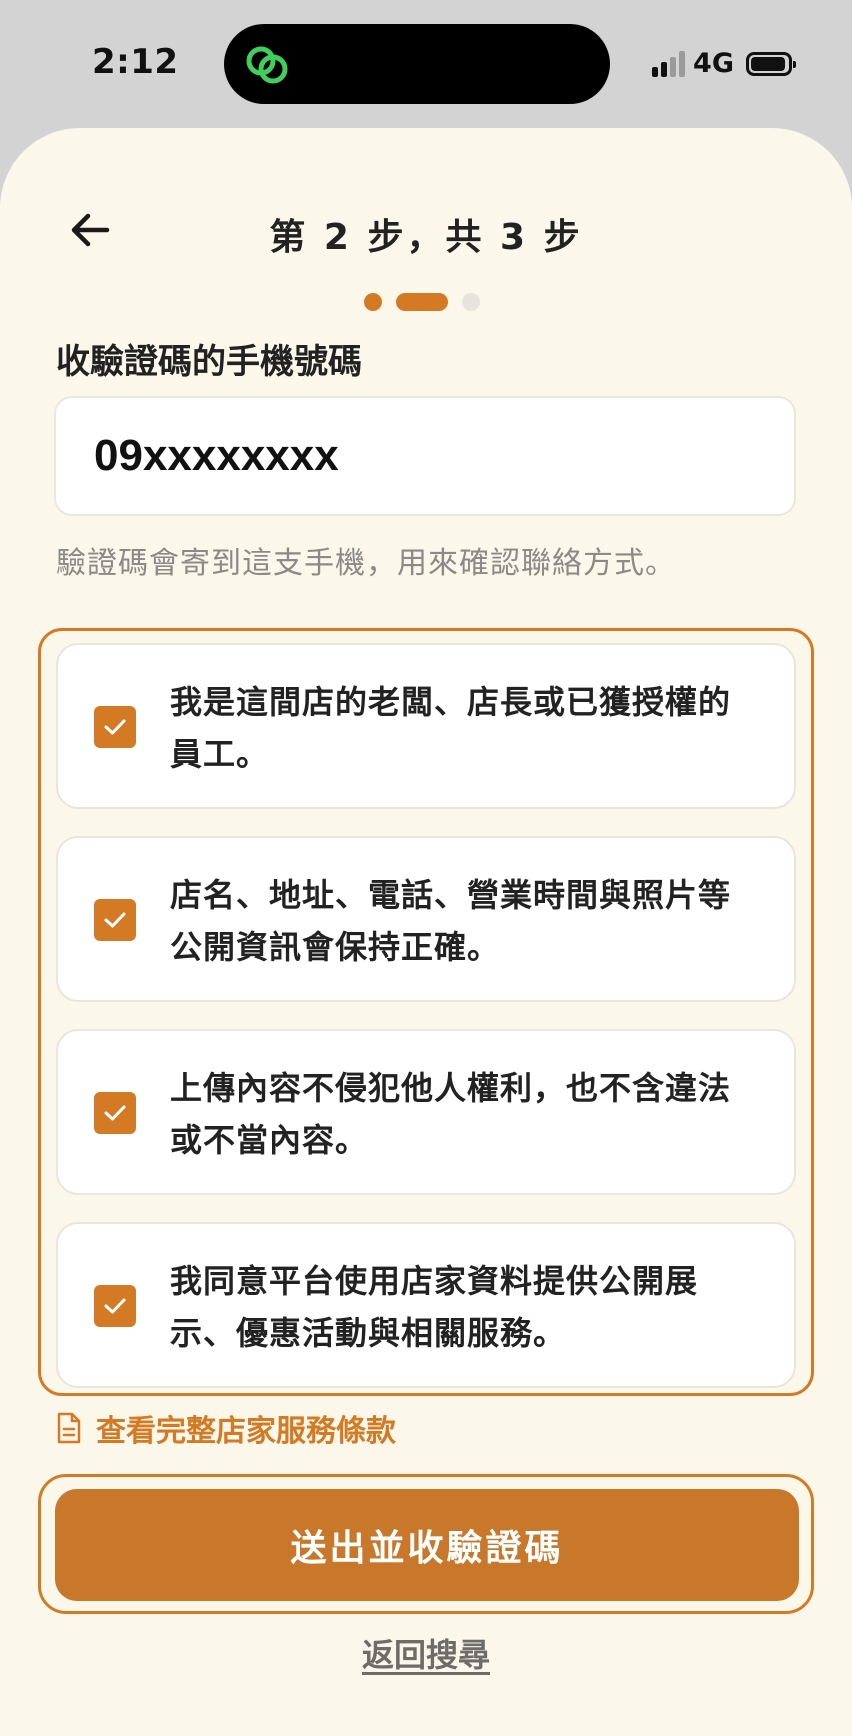  Describe the element at coordinates (426, 1653) in the screenshot. I see `back-to-search-link: 返回搜尋` at that location.